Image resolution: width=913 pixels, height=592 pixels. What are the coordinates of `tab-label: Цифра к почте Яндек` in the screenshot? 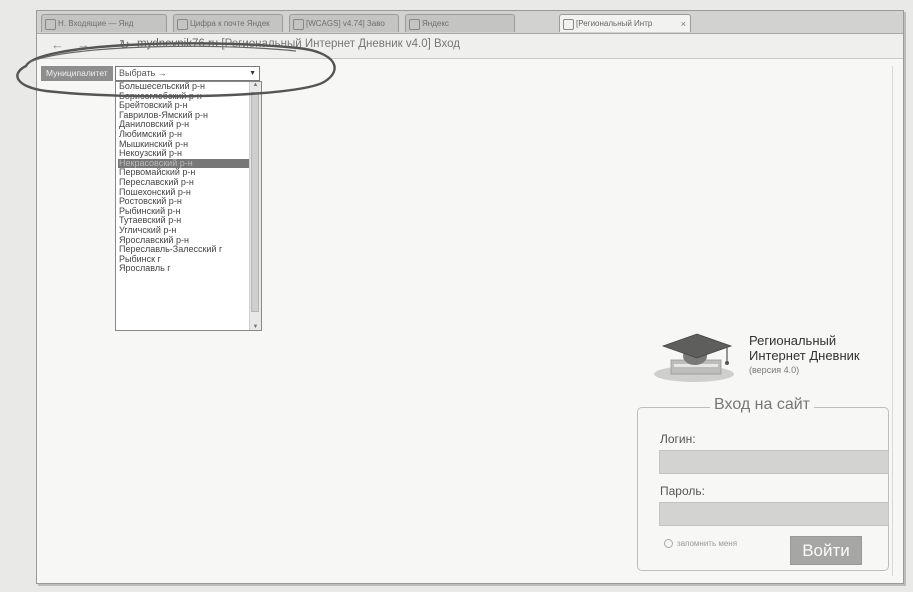 It's located at (230, 23).